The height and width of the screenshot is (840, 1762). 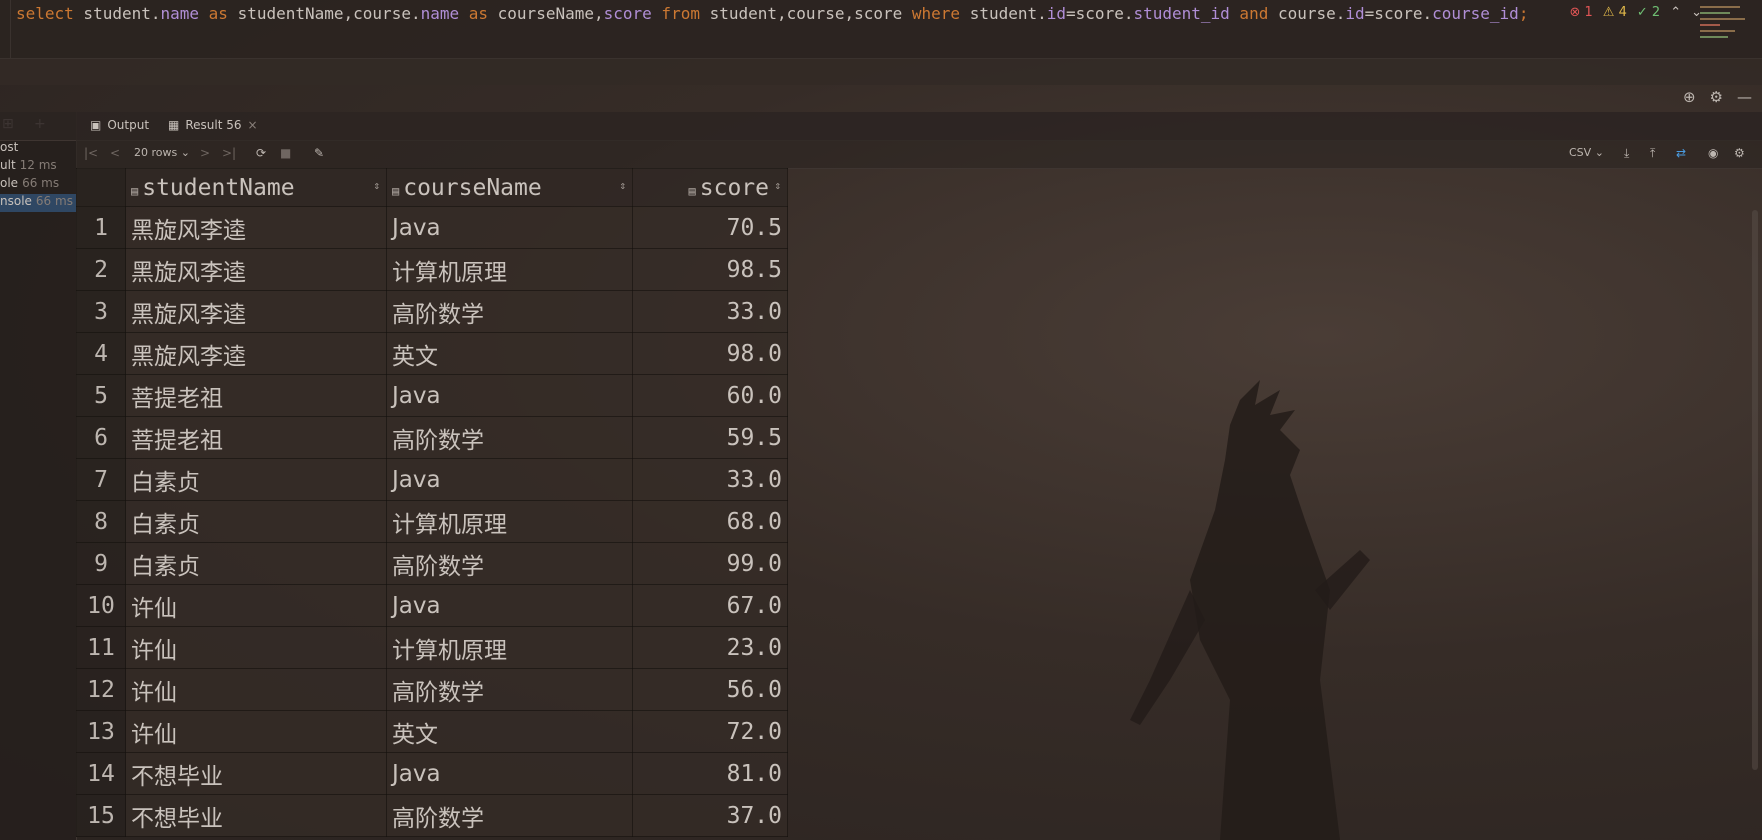 What do you see at coordinates (1689, 97) in the screenshot?
I see `target-icon: ⊕` at bounding box center [1689, 97].